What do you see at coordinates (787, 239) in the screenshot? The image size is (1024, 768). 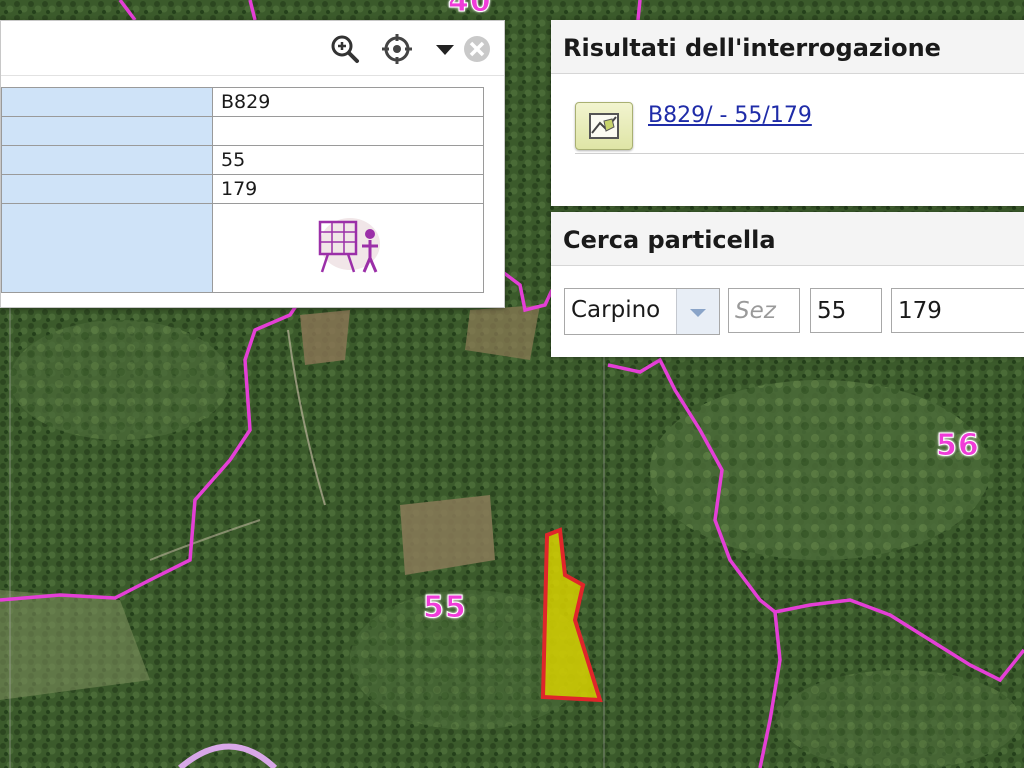 I see `search-header: Cerca particella` at bounding box center [787, 239].